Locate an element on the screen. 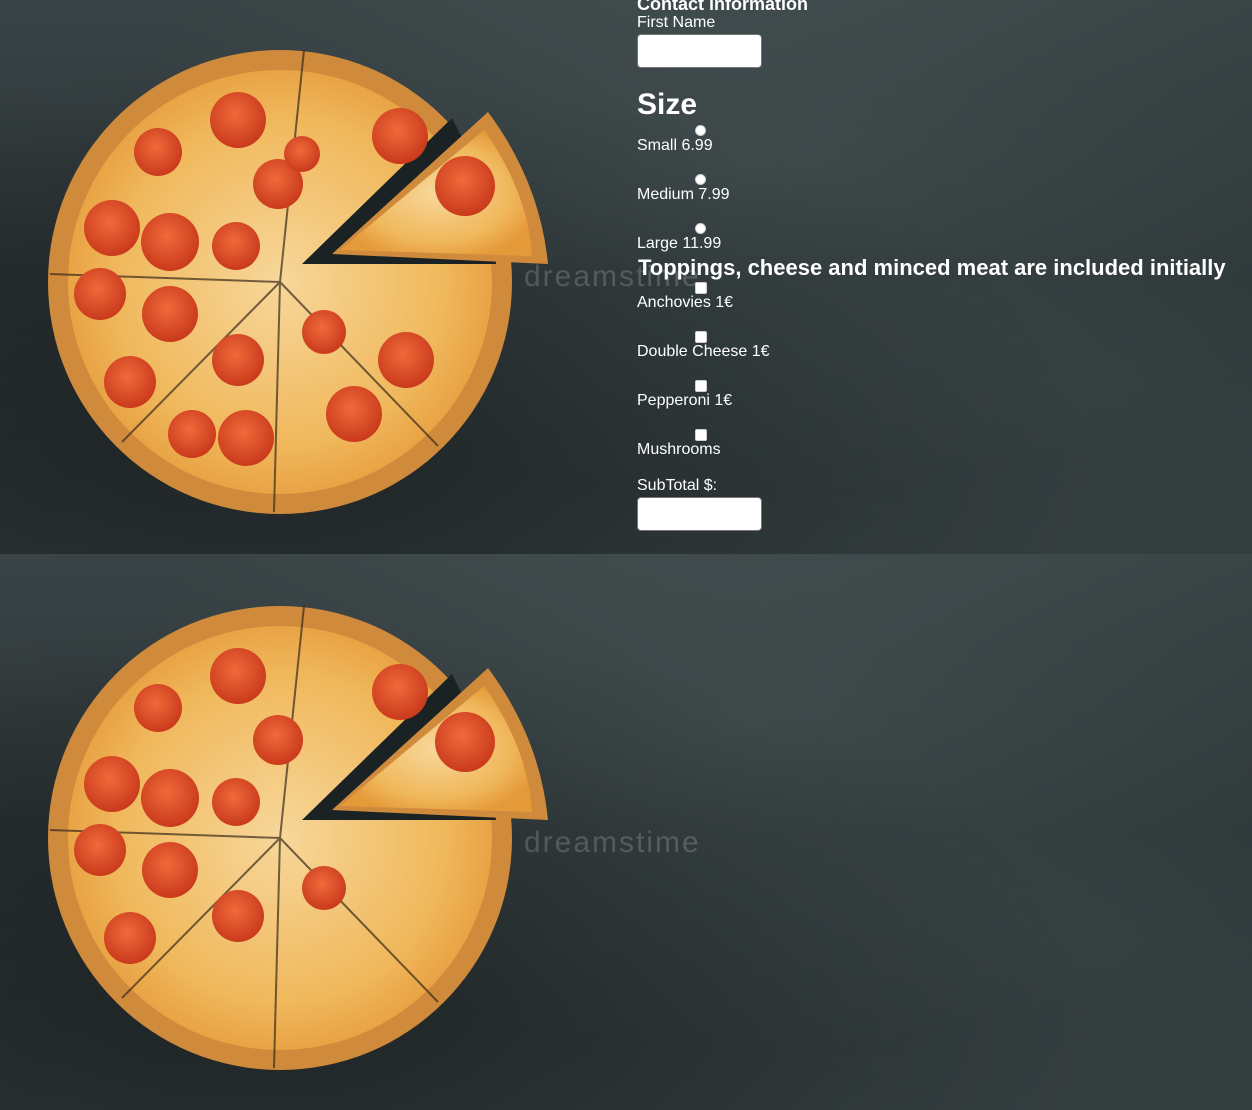 The height and width of the screenshot is (1110, 1252). topping-double-cheese-checkbox is located at coordinates (701, 337).